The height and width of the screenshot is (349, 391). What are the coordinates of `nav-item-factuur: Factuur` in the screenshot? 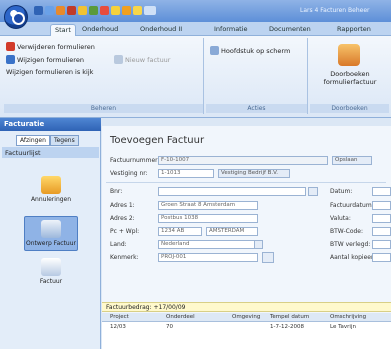 It's located at (51, 271).